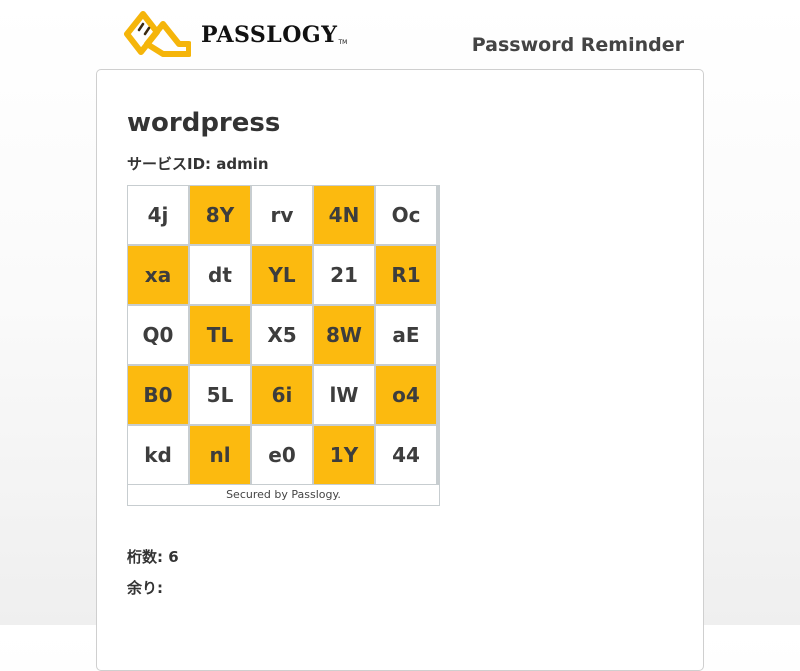  I want to click on service-name: wordpress, so click(204, 123).